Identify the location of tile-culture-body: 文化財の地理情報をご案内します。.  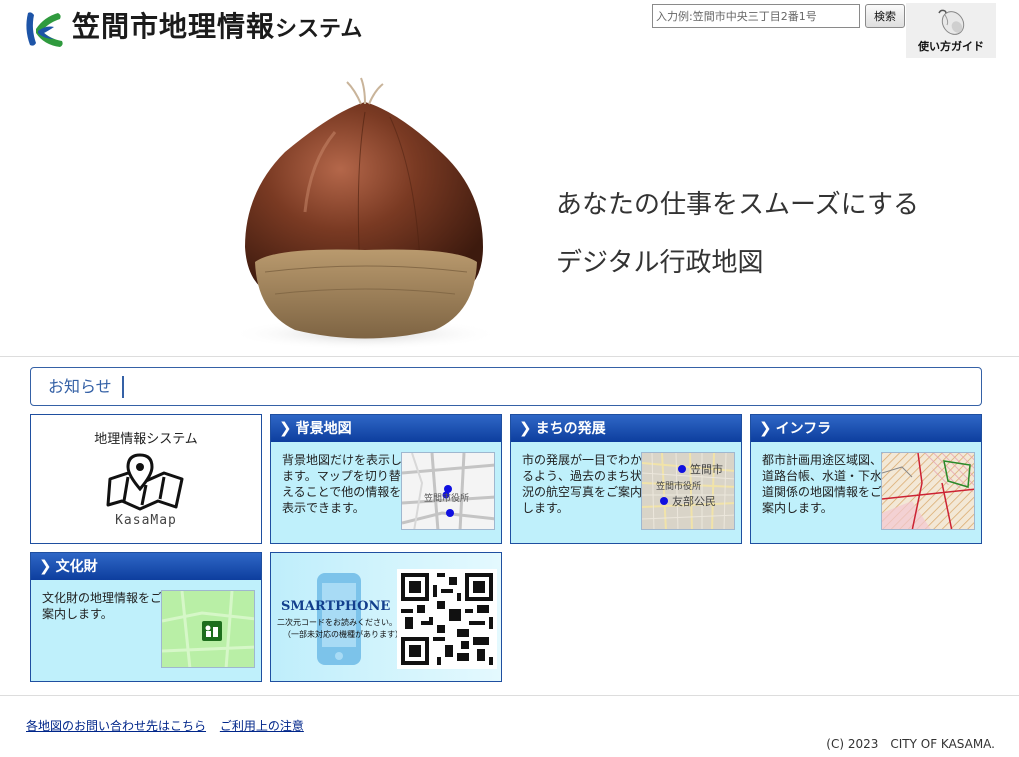
(146, 630).